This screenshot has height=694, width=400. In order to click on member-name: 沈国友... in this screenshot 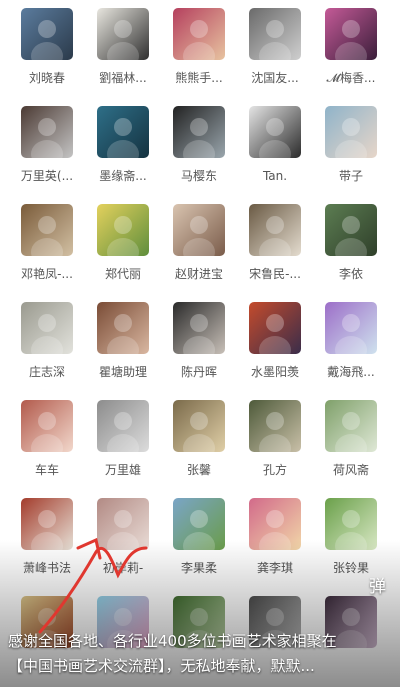, I will do `click(275, 78)`.